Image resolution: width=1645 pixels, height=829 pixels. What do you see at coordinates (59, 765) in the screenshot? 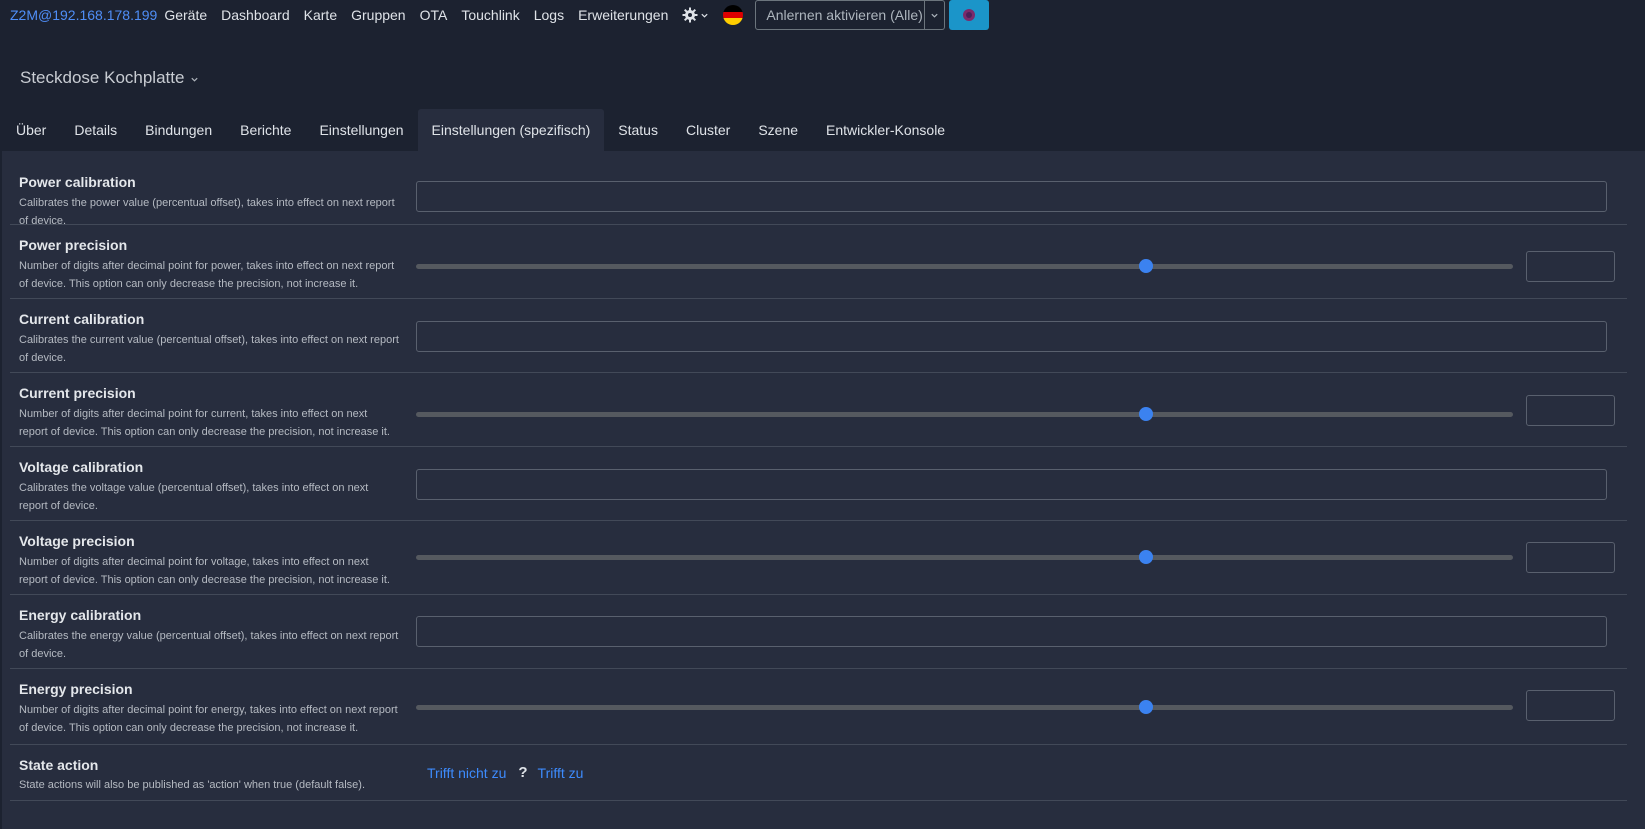
I see `setting-label: State action` at bounding box center [59, 765].